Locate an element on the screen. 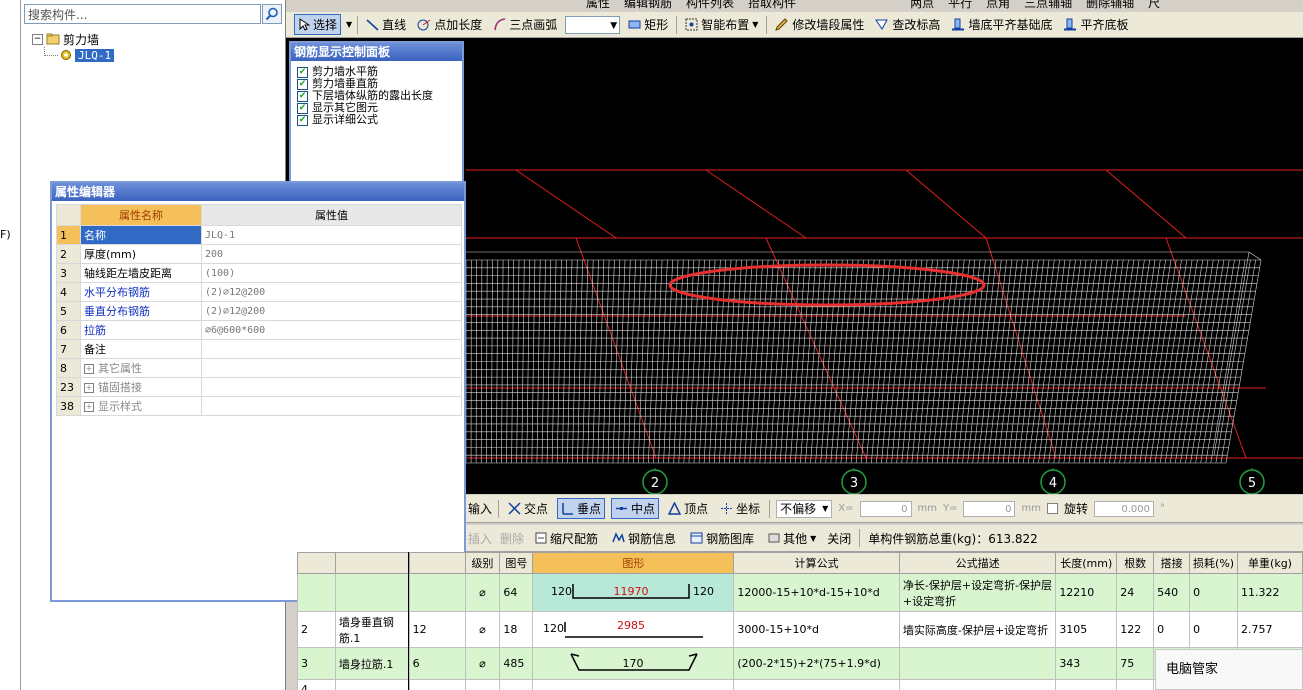 The width and height of the screenshot is (1303, 690). rotate-angle-input: 0.000 is located at coordinates (1123, 508).